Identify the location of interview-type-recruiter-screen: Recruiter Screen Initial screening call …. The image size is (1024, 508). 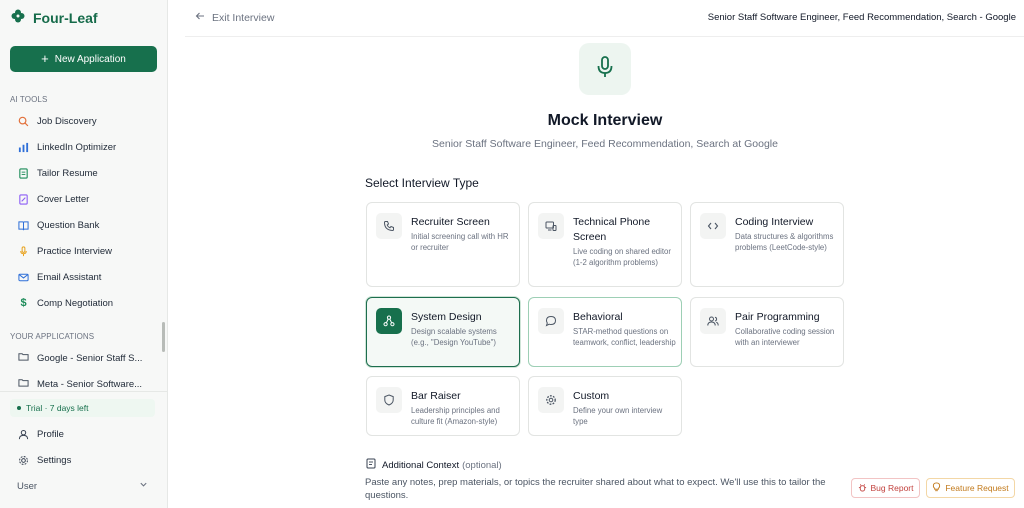
(443, 244).